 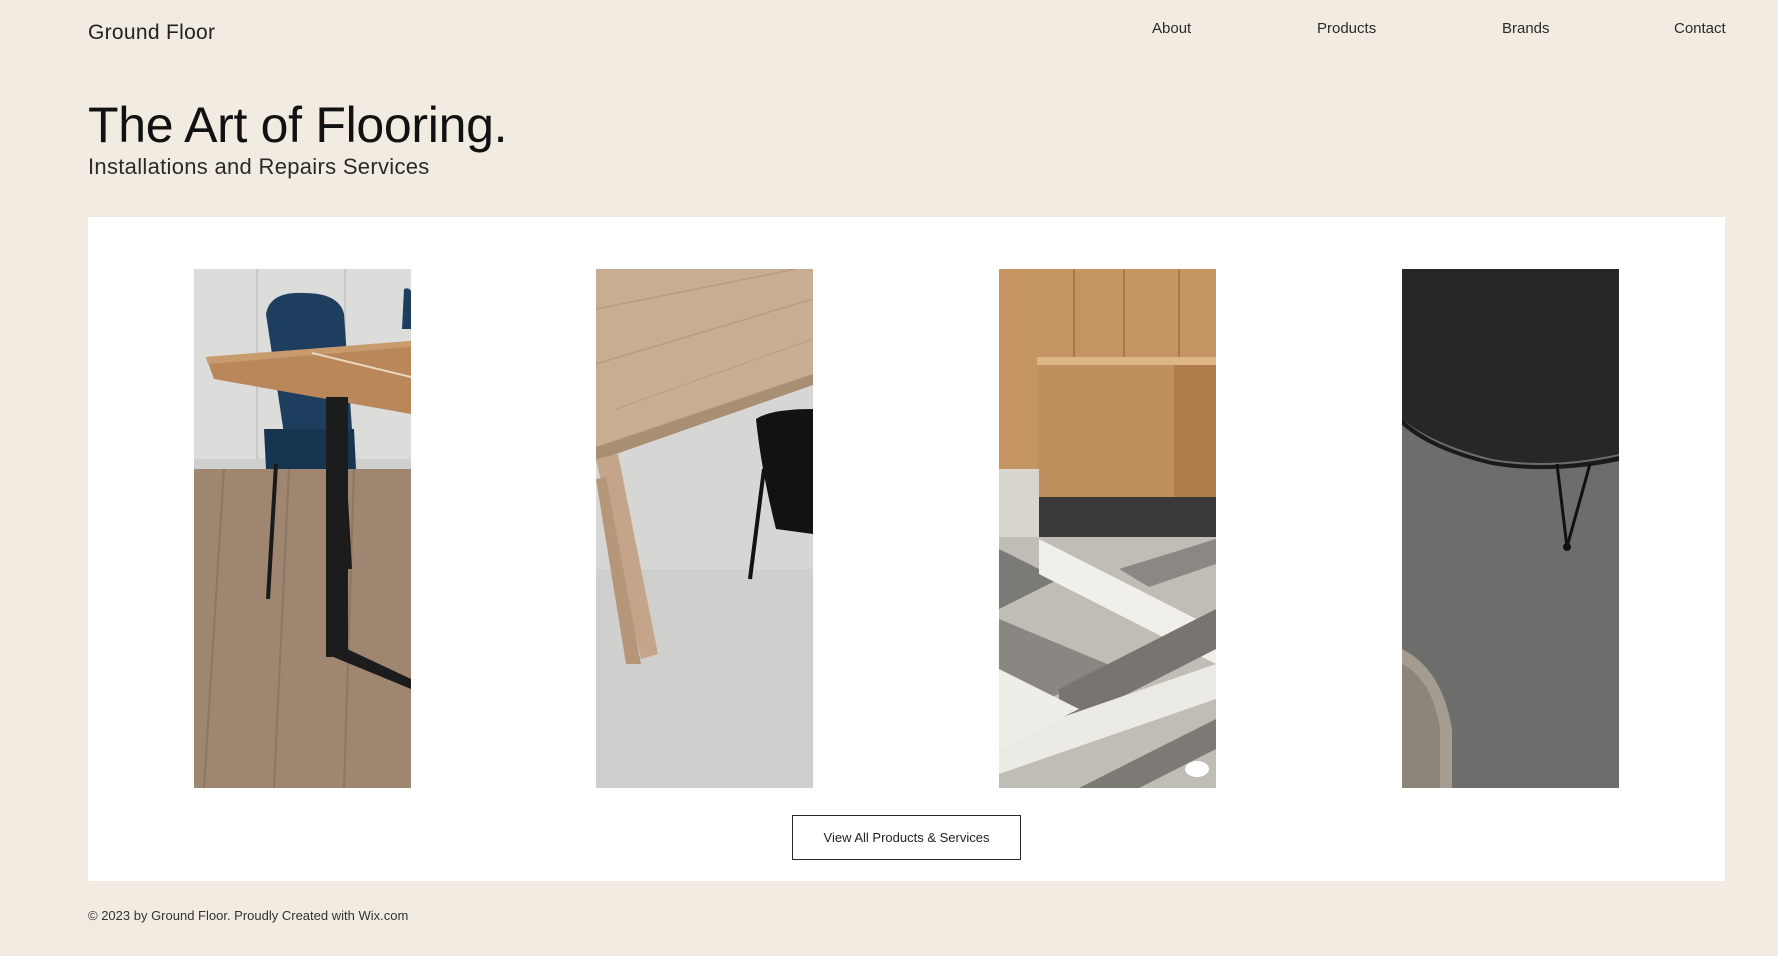 I want to click on nav-link-brands: Brands, so click(x=1526, y=28).